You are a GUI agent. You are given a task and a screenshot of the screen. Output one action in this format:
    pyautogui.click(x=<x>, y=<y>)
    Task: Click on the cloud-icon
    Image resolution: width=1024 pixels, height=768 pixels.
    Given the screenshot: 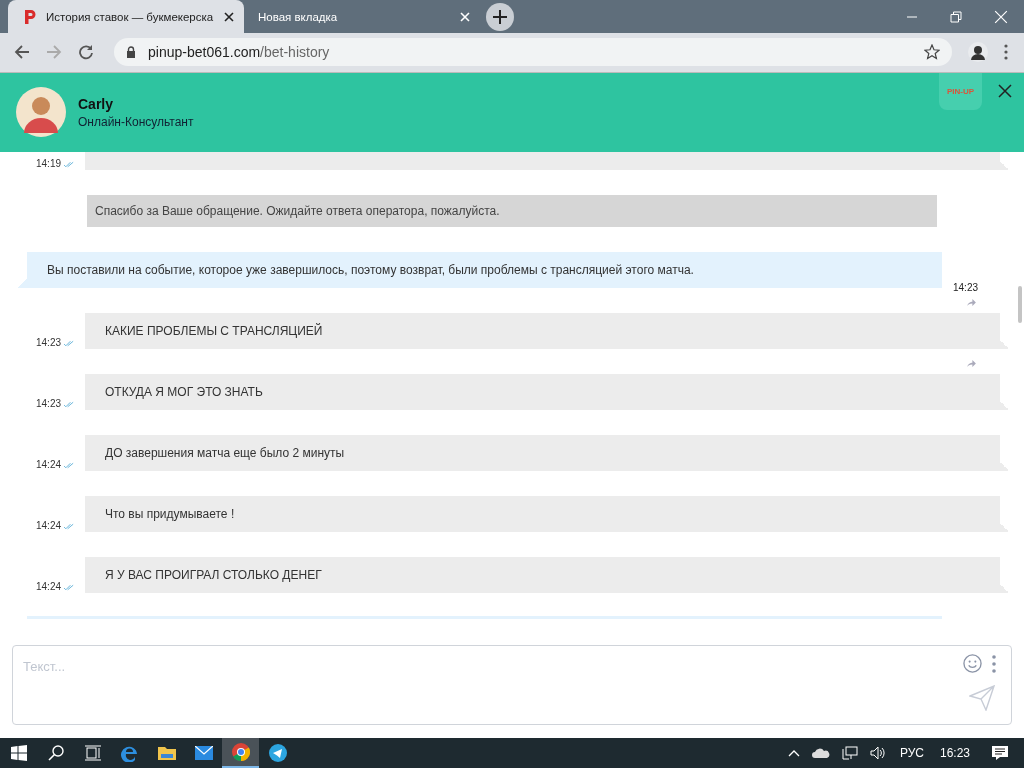 What is the action you would take?
    pyautogui.click(x=820, y=753)
    